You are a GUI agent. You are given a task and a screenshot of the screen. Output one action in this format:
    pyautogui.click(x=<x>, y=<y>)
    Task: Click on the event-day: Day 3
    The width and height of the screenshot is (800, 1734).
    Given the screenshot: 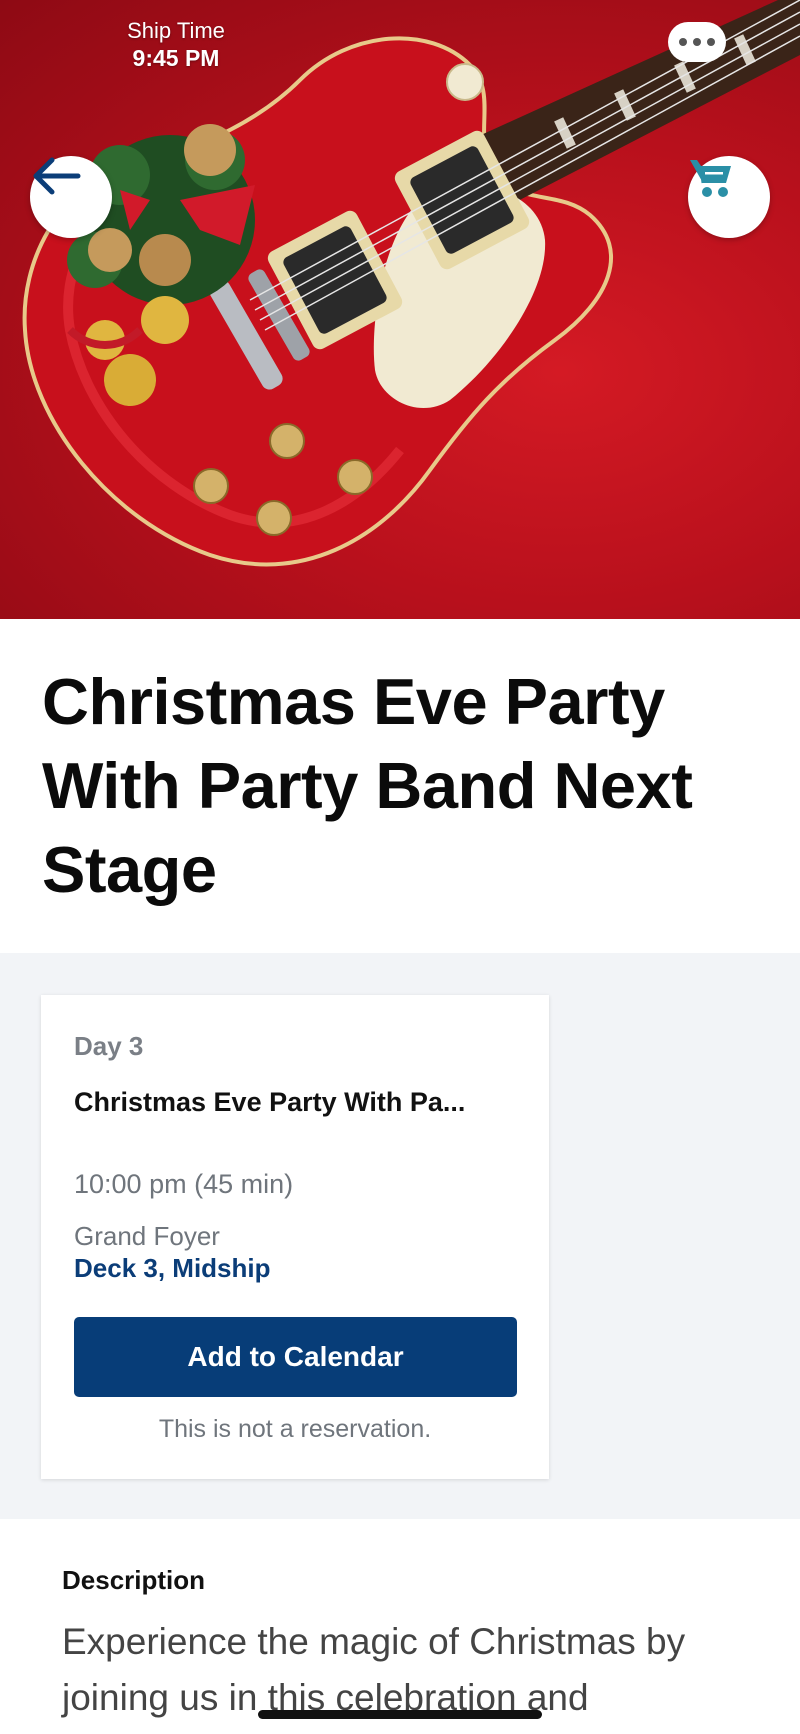 What is the action you would take?
    pyautogui.click(x=109, y=1046)
    